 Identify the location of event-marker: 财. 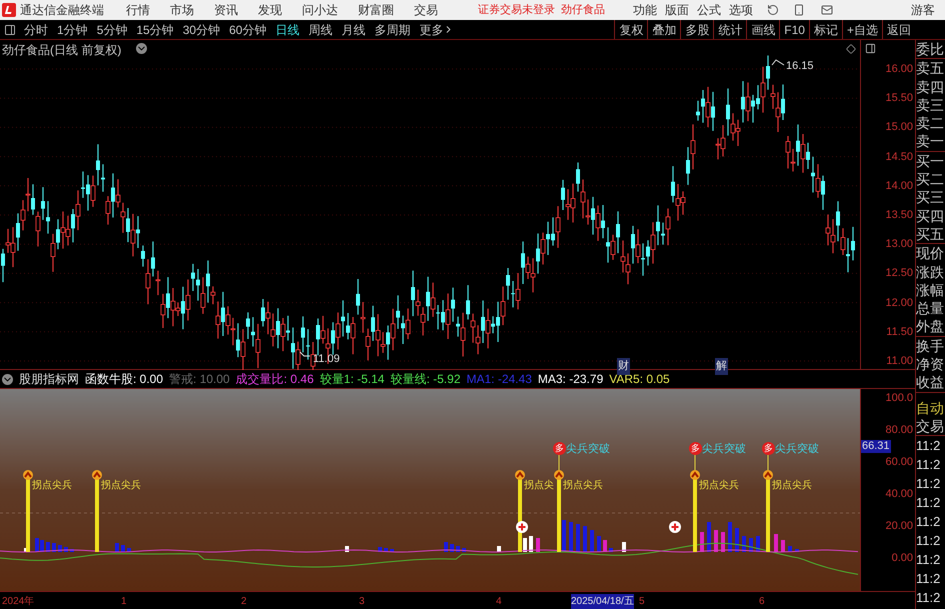
(623, 366).